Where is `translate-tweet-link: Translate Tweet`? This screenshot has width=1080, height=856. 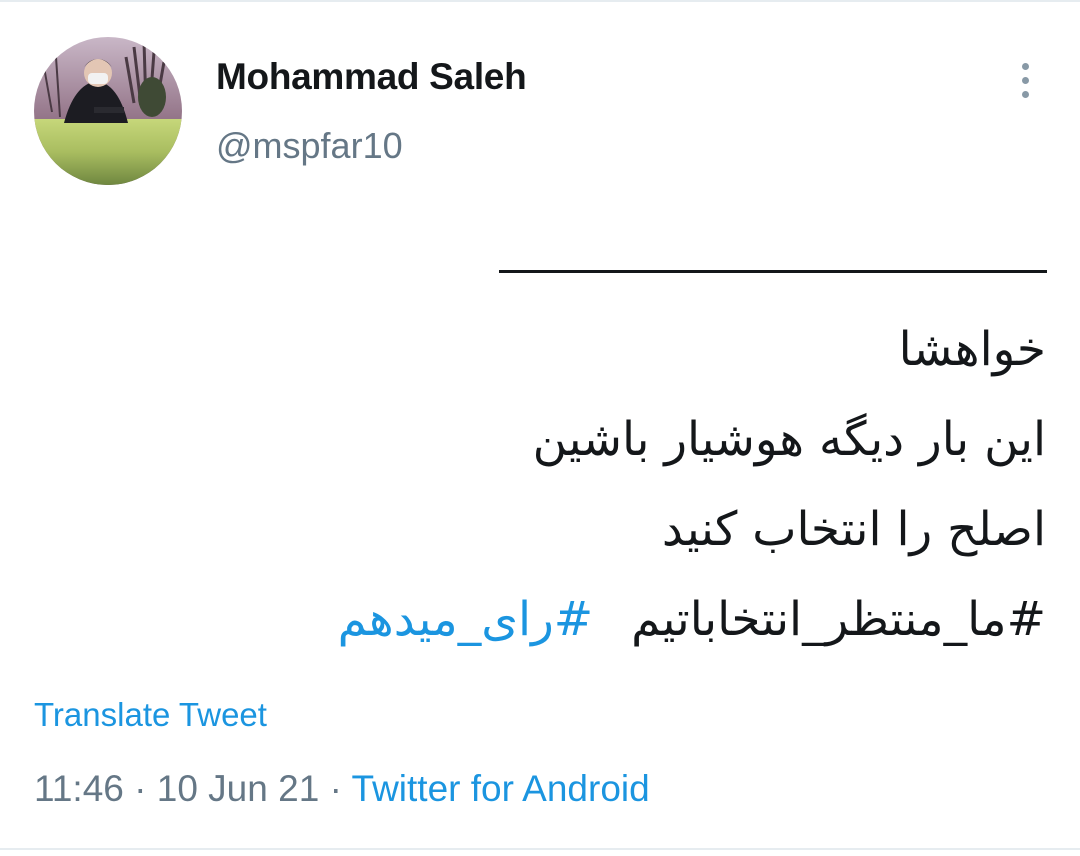
translate-tweet-link: Translate Tweet is located at coordinates (150, 715).